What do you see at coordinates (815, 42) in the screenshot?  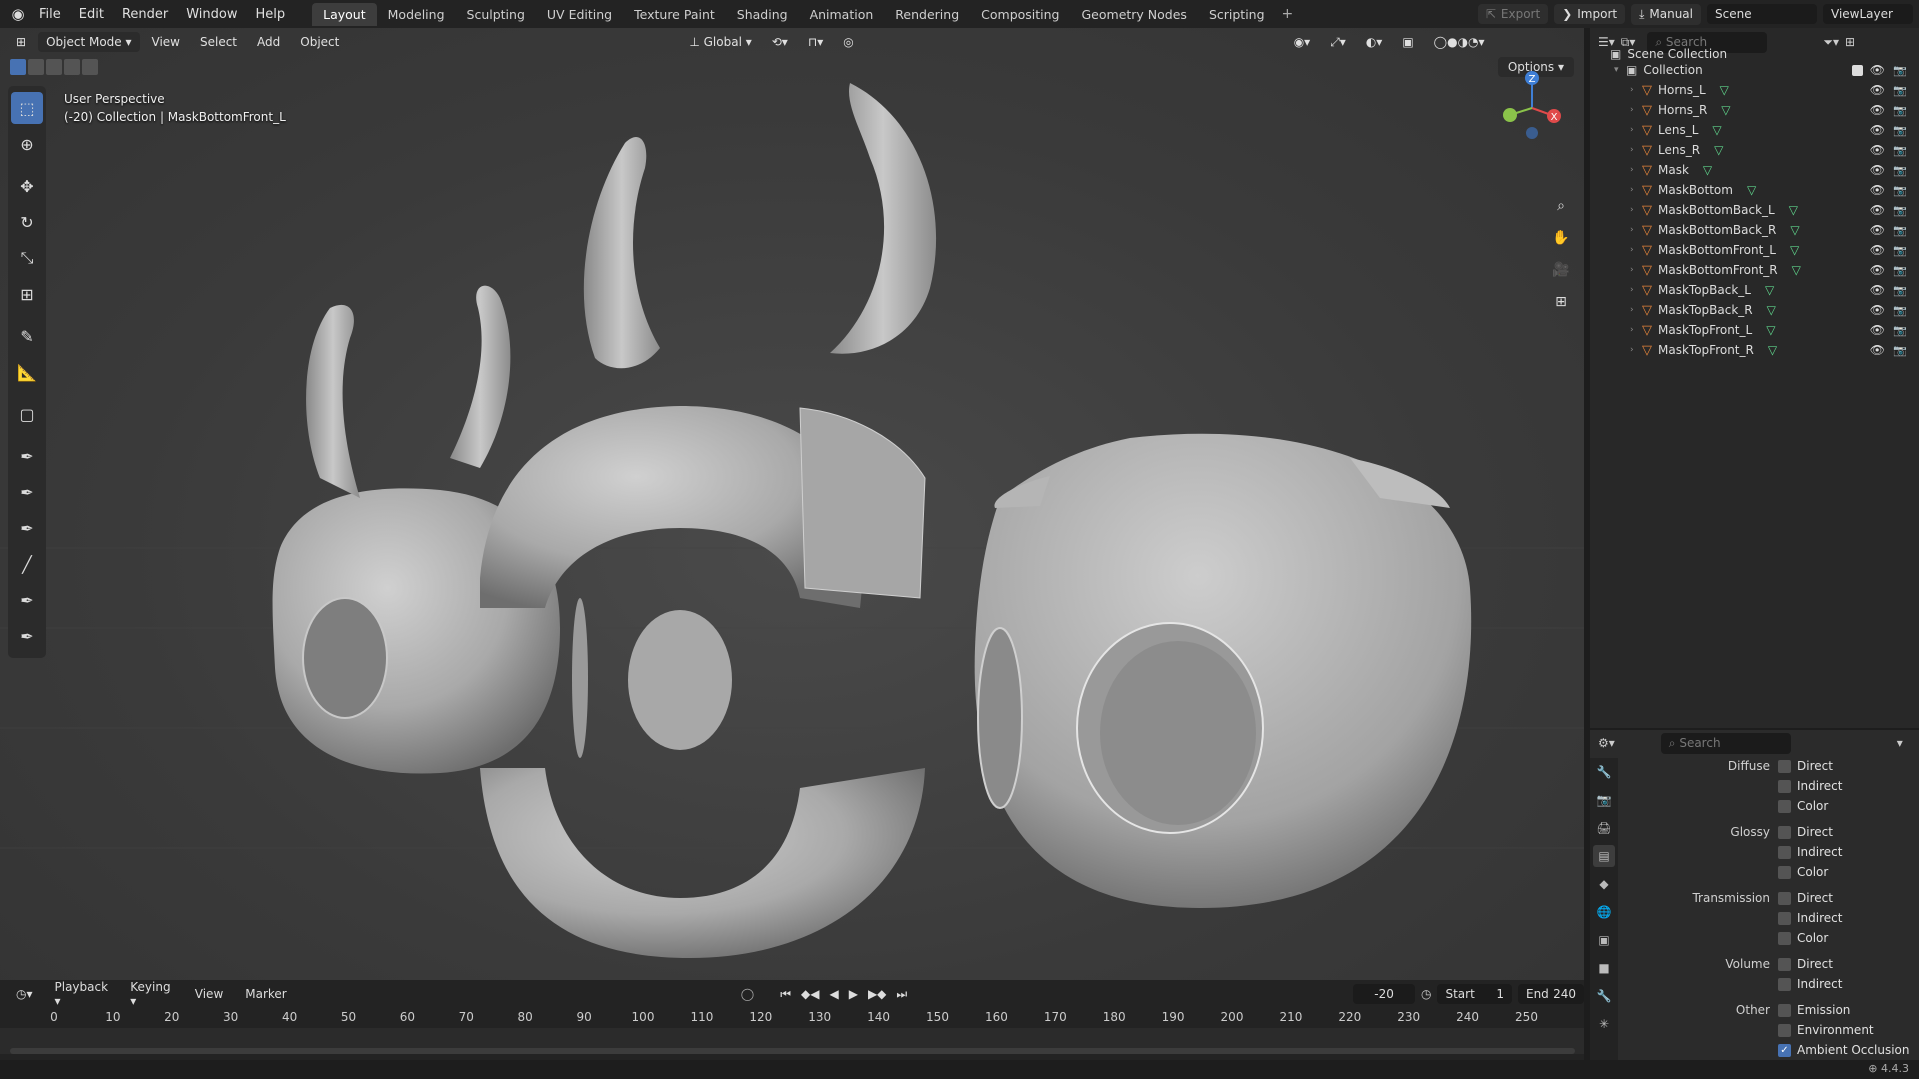 I see `snap-icon: ⊓▾` at bounding box center [815, 42].